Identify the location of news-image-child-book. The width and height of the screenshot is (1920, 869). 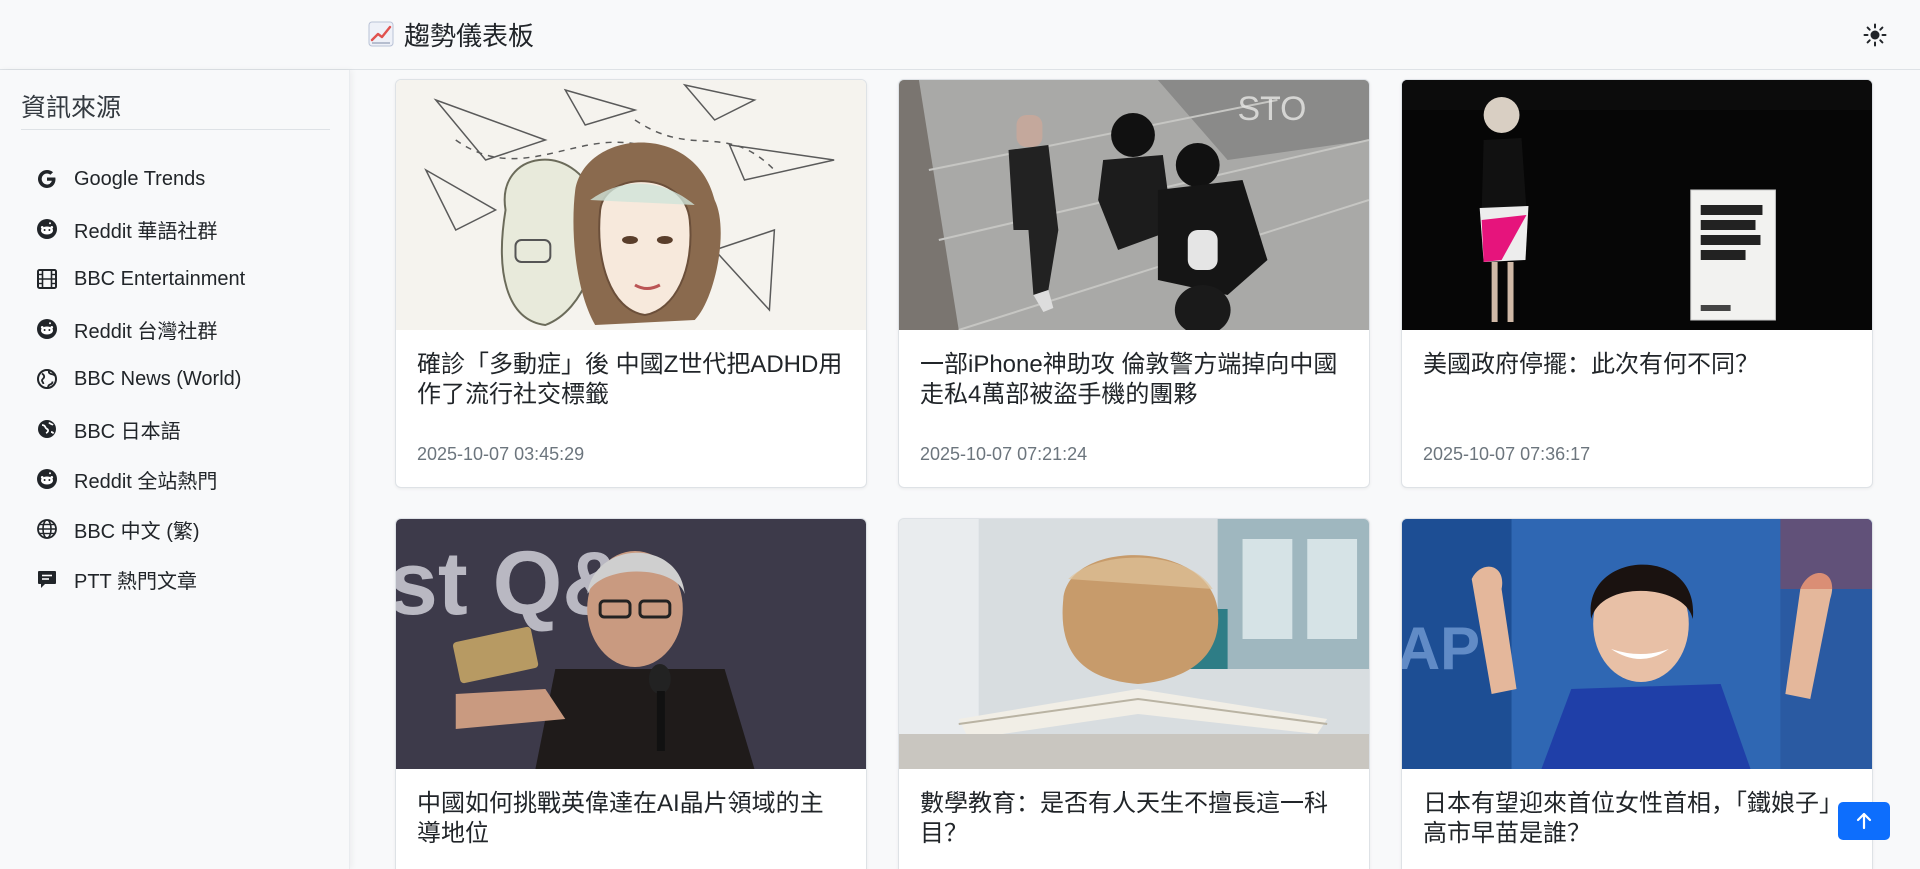
(1134, 644).